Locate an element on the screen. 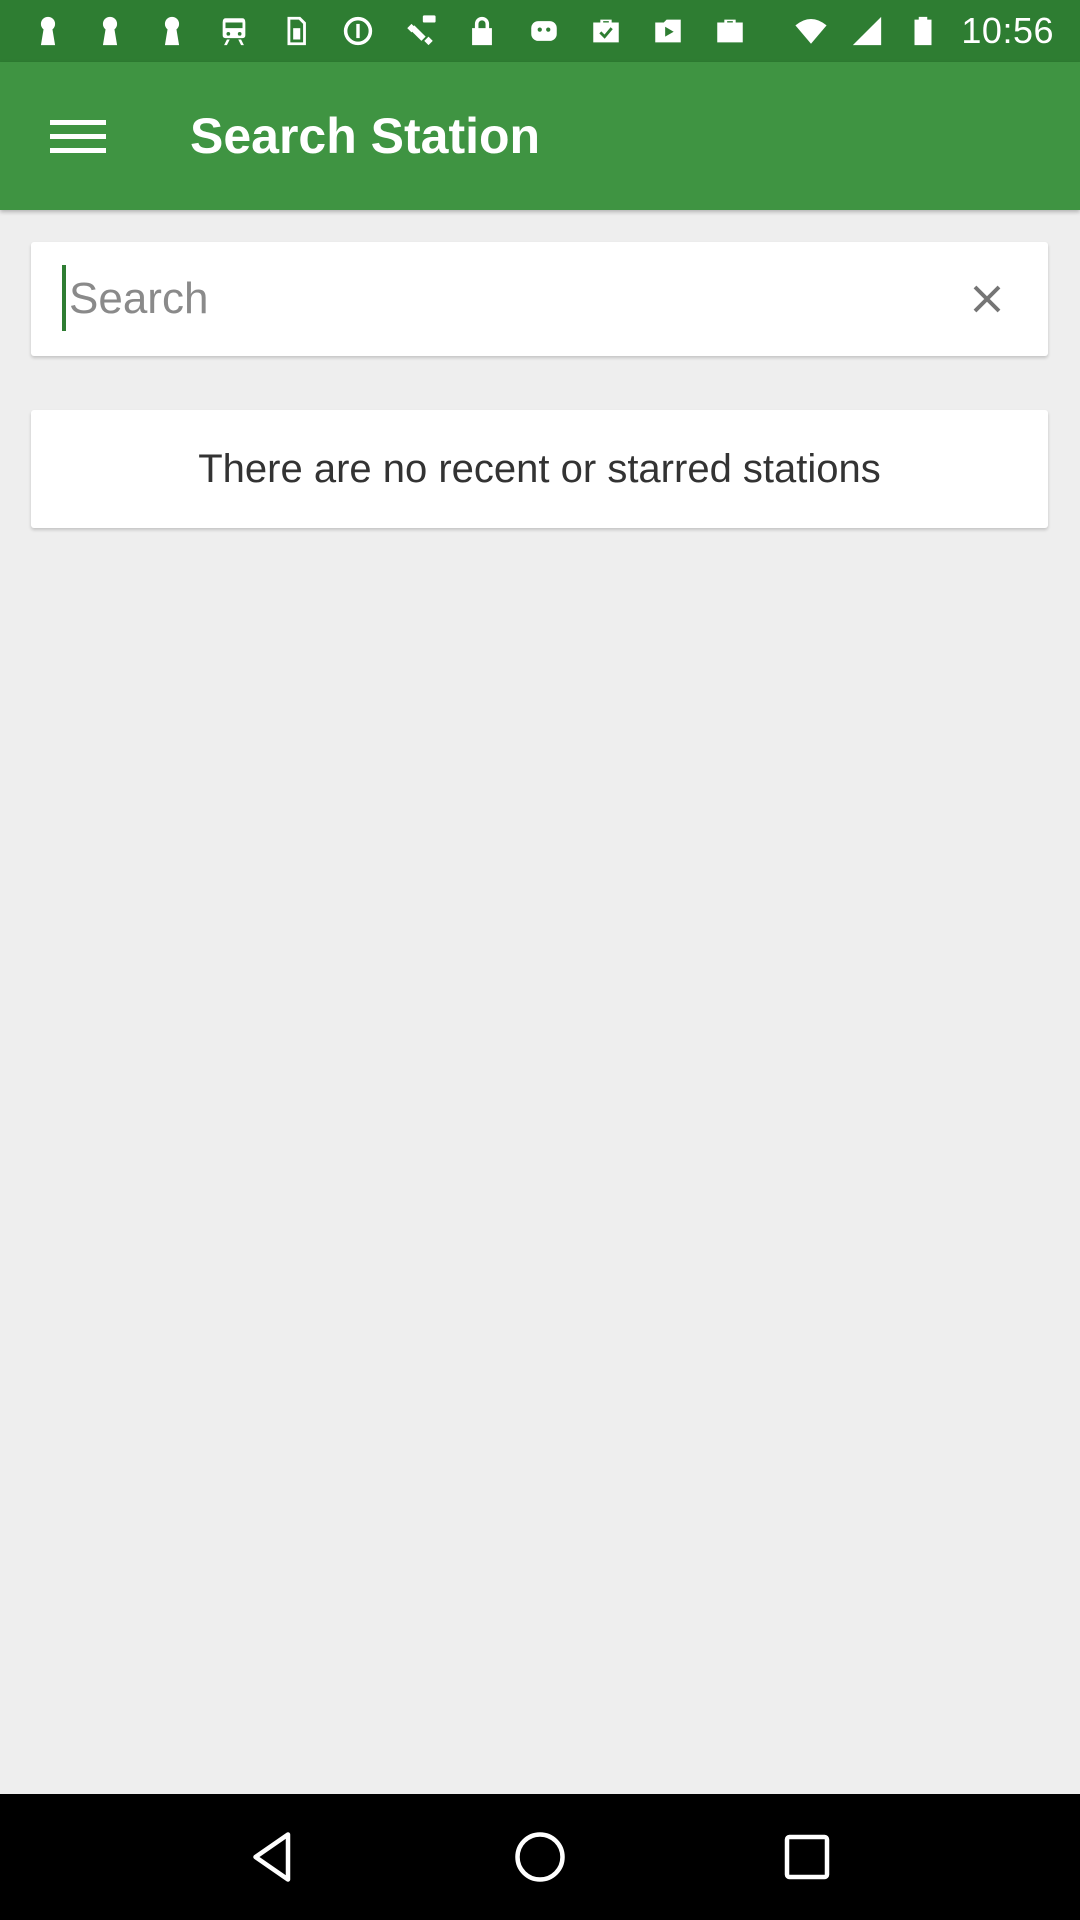  play-store-icon is located at coordinates (668, 31).